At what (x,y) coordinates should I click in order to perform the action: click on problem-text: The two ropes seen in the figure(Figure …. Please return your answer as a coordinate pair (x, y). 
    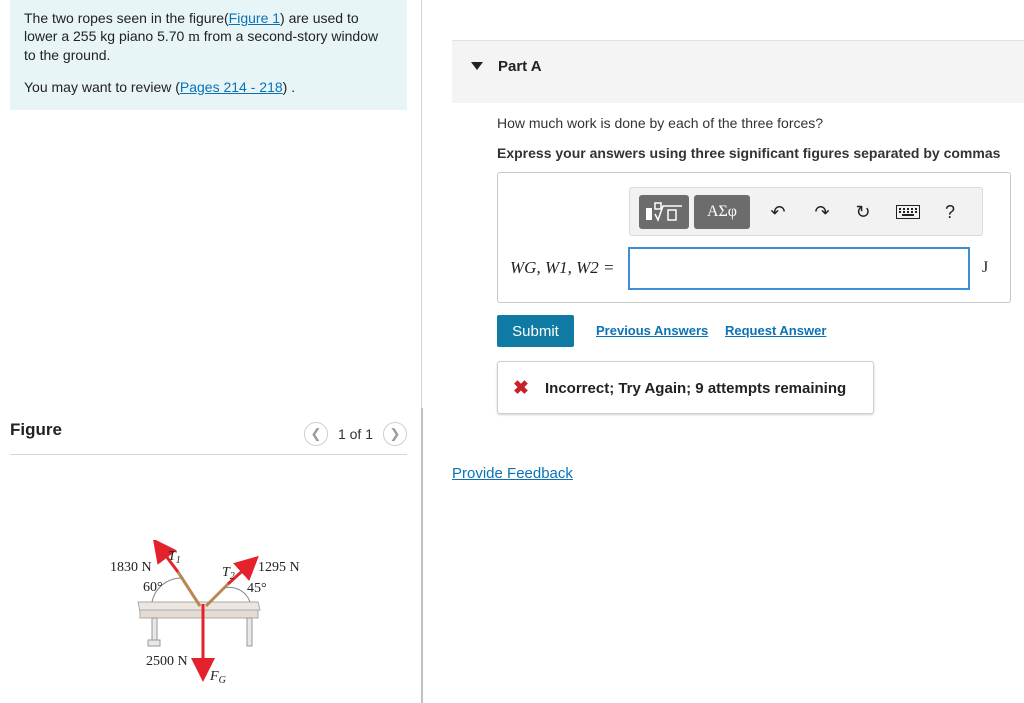
    Looking at the image, I should click on (201, 36).